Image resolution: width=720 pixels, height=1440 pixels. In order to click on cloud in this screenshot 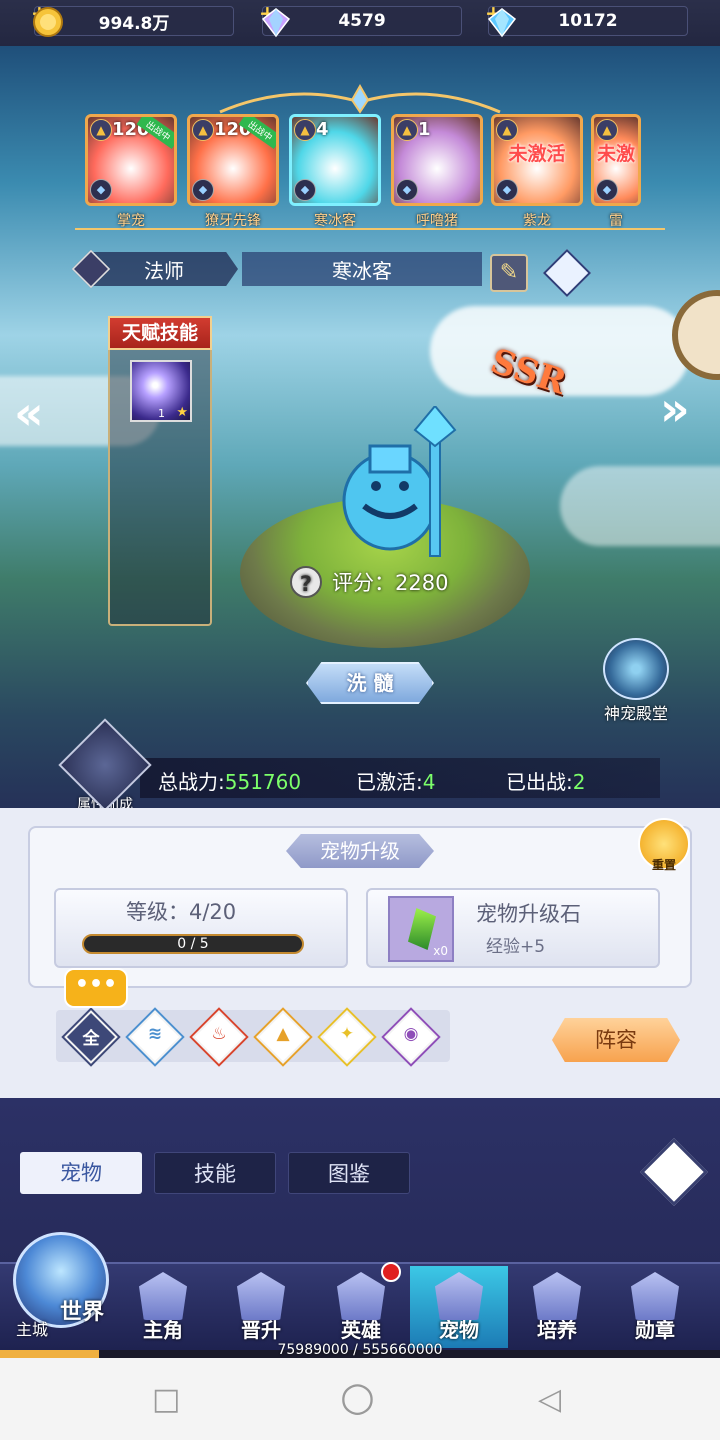, I will do `click(640, 506)`.